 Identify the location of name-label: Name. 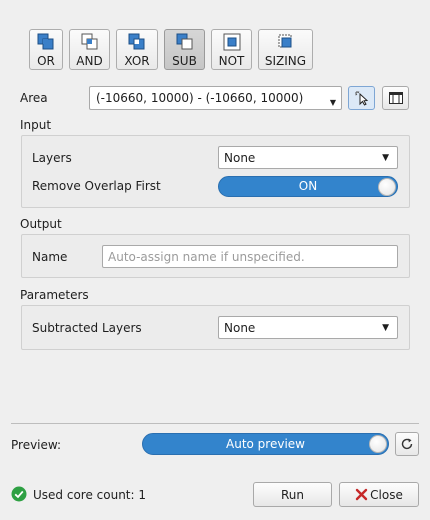
(50, 257).